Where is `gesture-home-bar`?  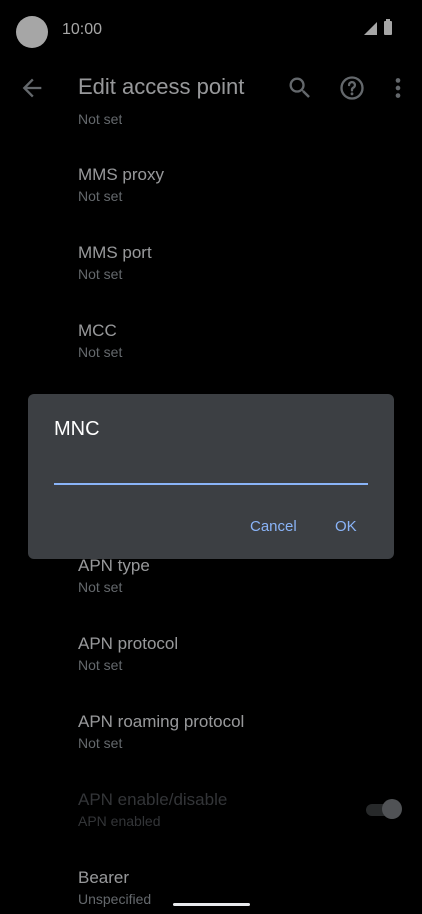 gesture-home-bar is located at coordinates (211, 904).